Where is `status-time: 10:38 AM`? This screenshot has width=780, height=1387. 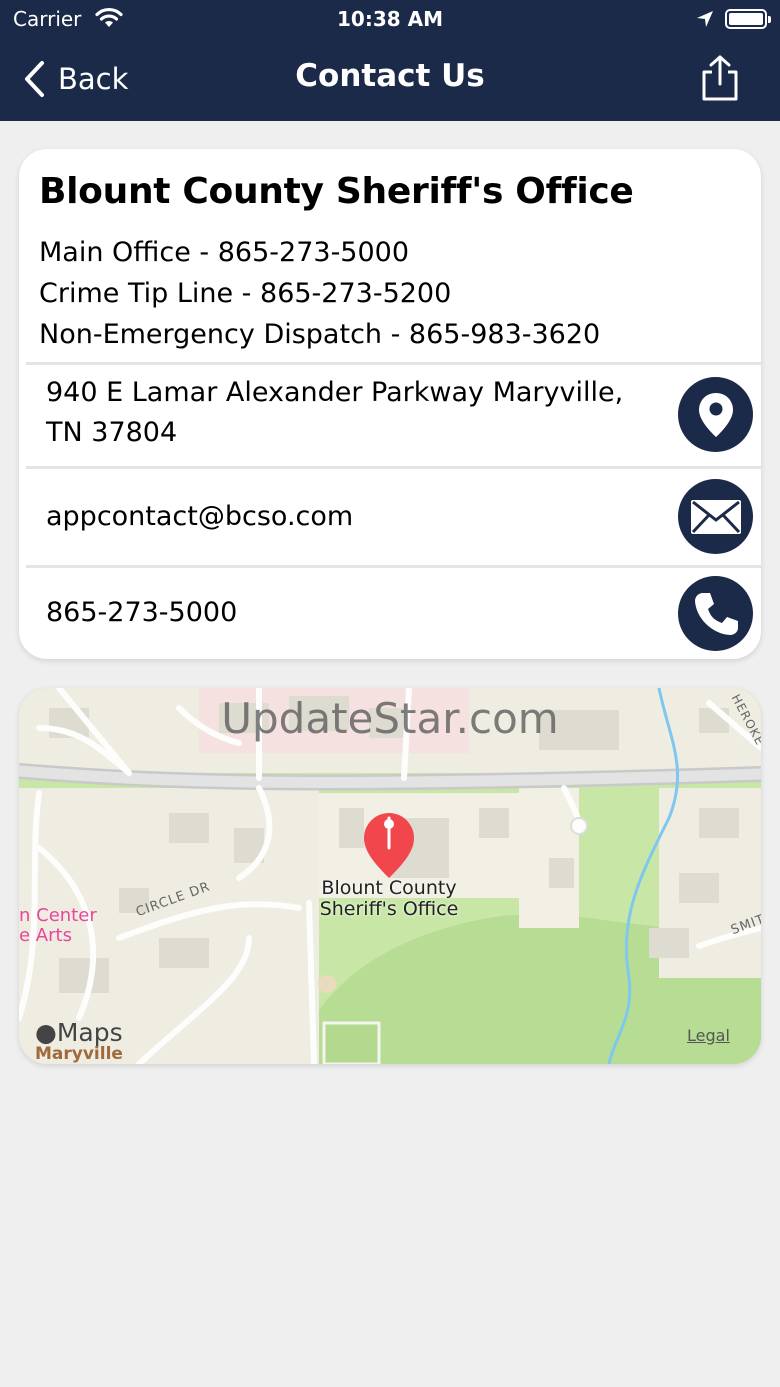 status-time: 10:38 AM is located at coordinates (389, 19).